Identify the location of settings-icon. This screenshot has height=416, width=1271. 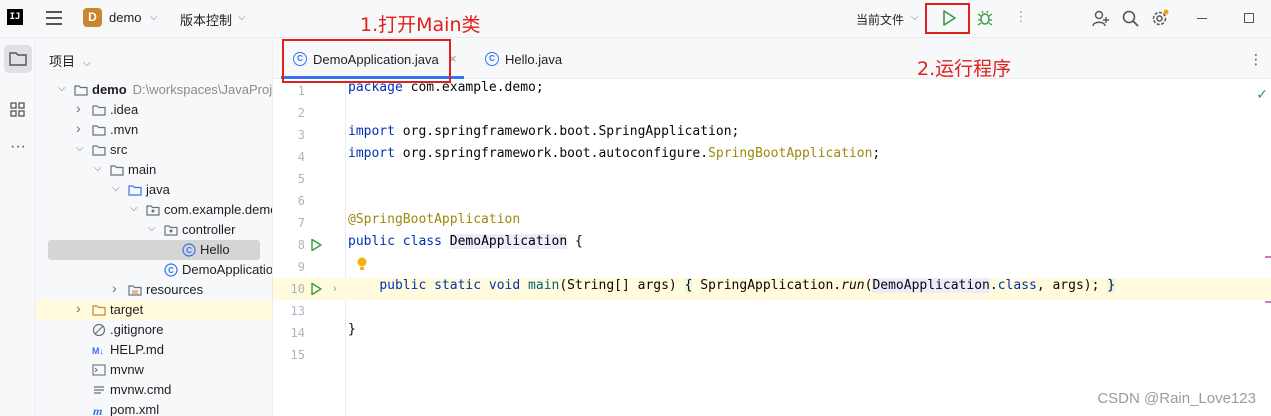
(1159, 18).